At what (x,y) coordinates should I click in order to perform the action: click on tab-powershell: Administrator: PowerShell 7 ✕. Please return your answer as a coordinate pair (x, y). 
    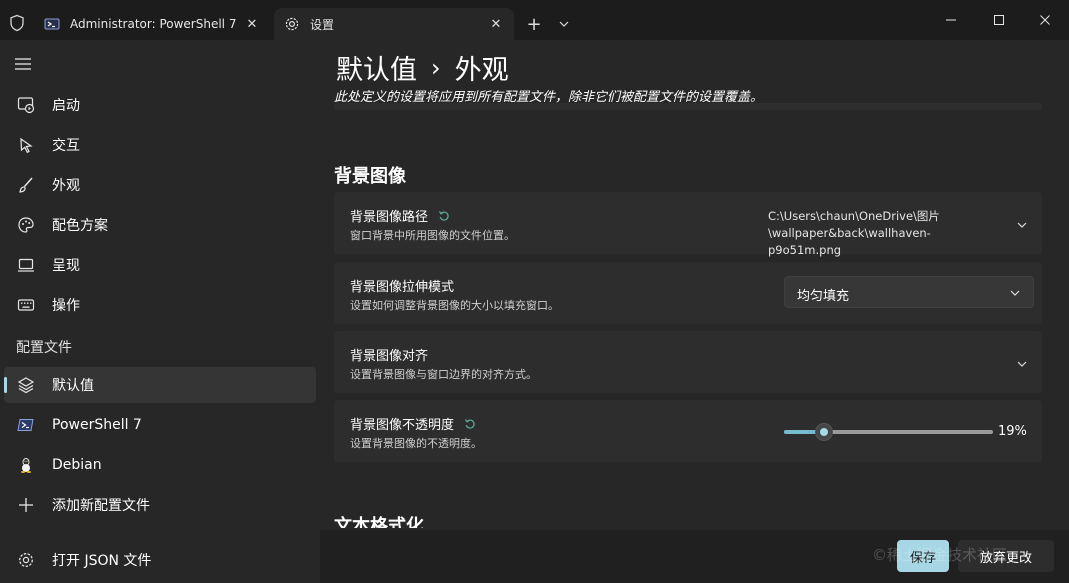
    Looking at the image, I should click on (152, 24).